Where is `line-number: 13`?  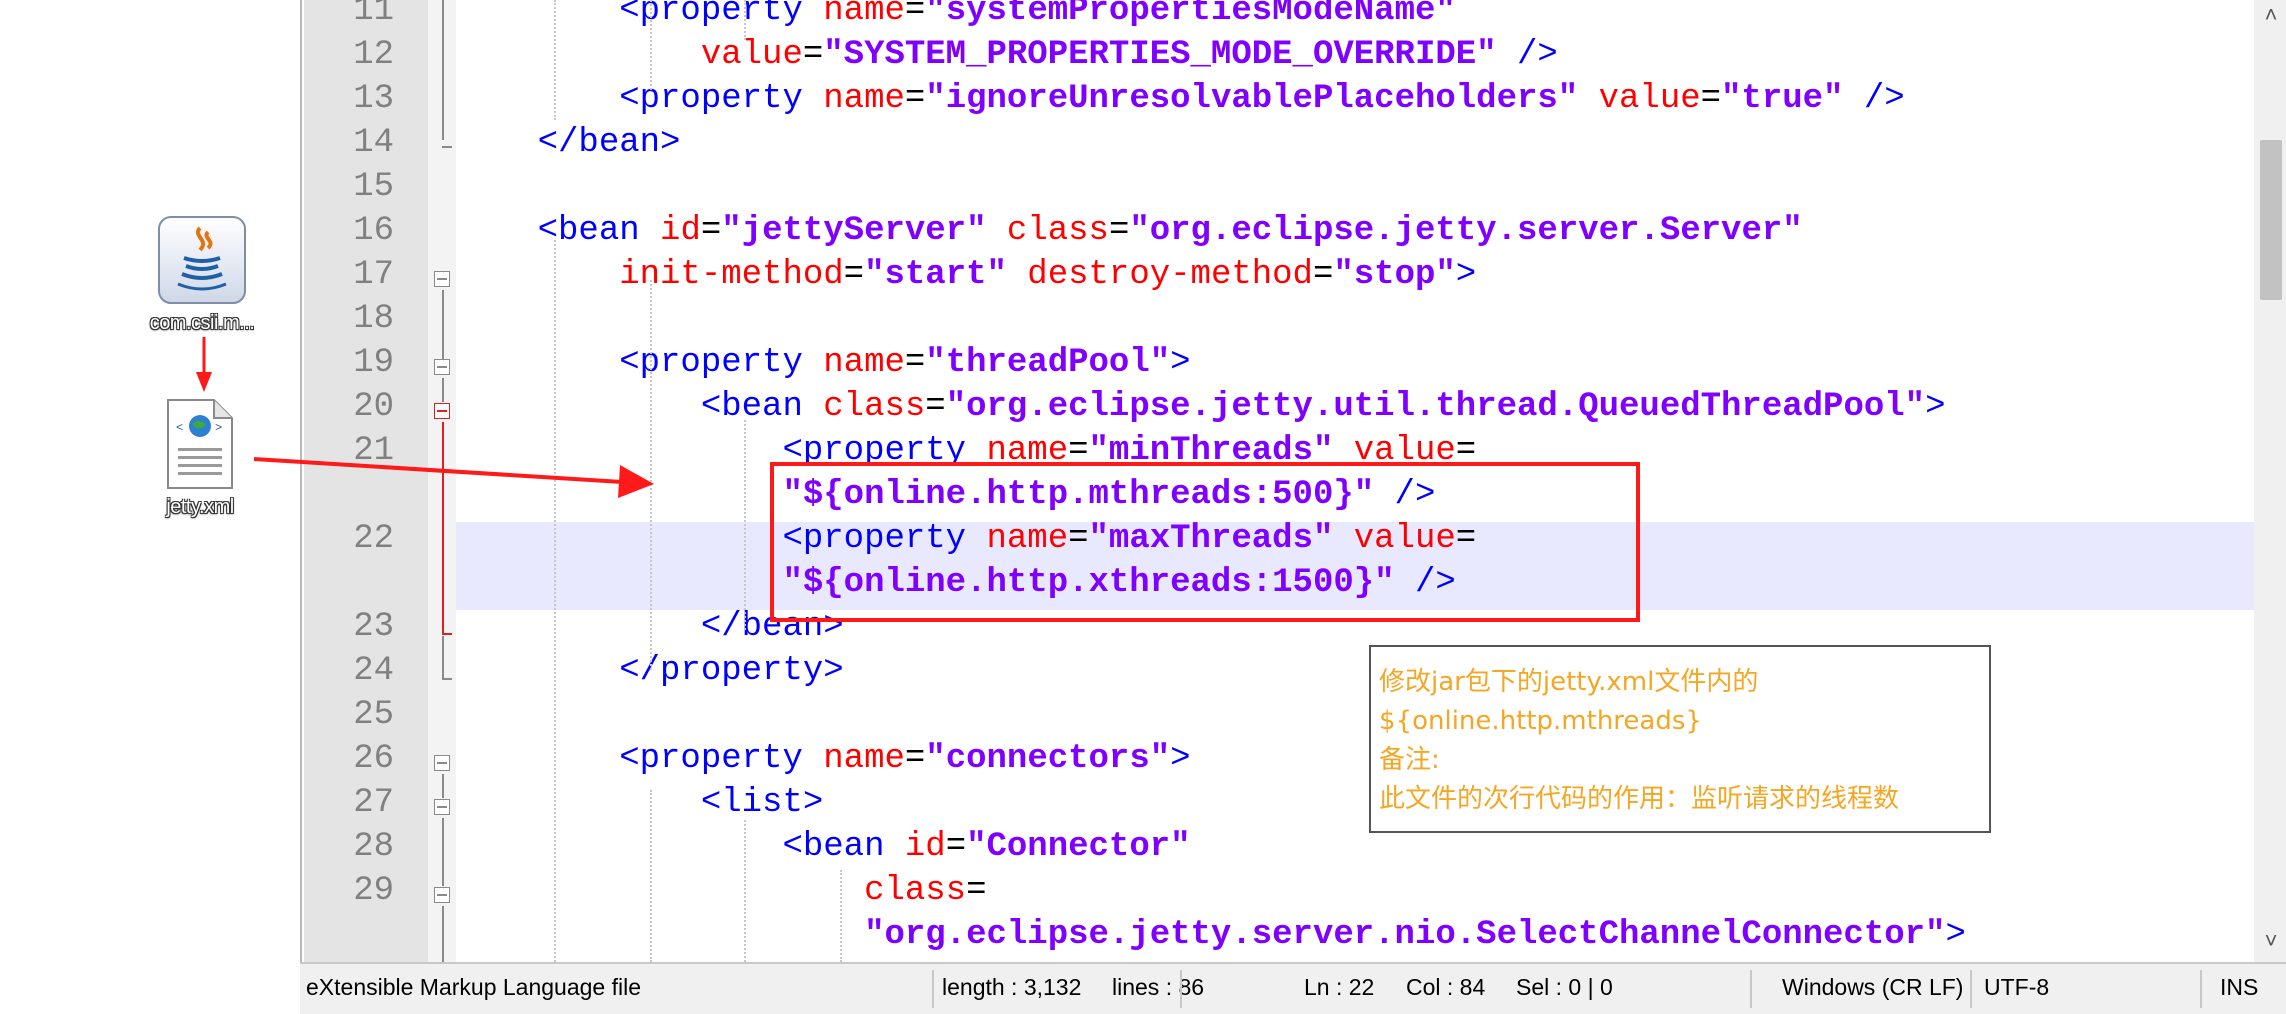 line-number: 13 is located at coordinates (373, 99).